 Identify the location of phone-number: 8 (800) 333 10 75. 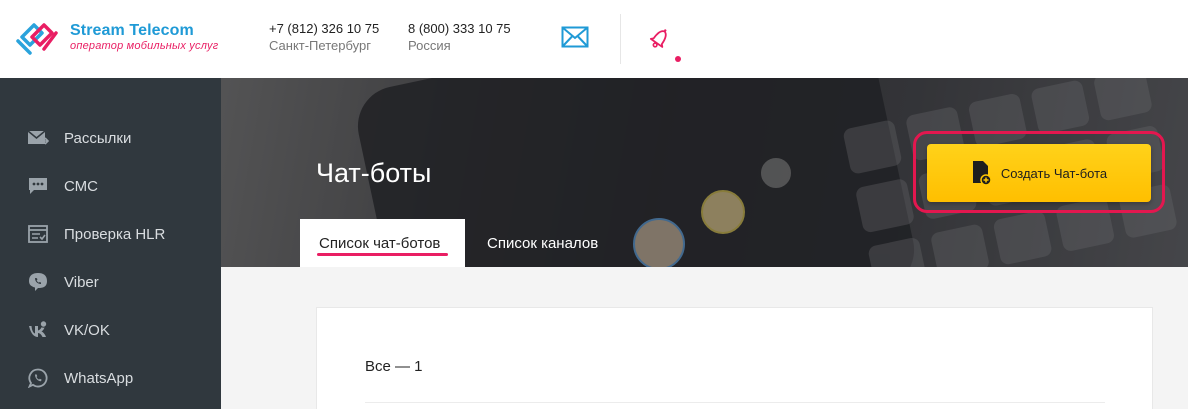
(459, 28).